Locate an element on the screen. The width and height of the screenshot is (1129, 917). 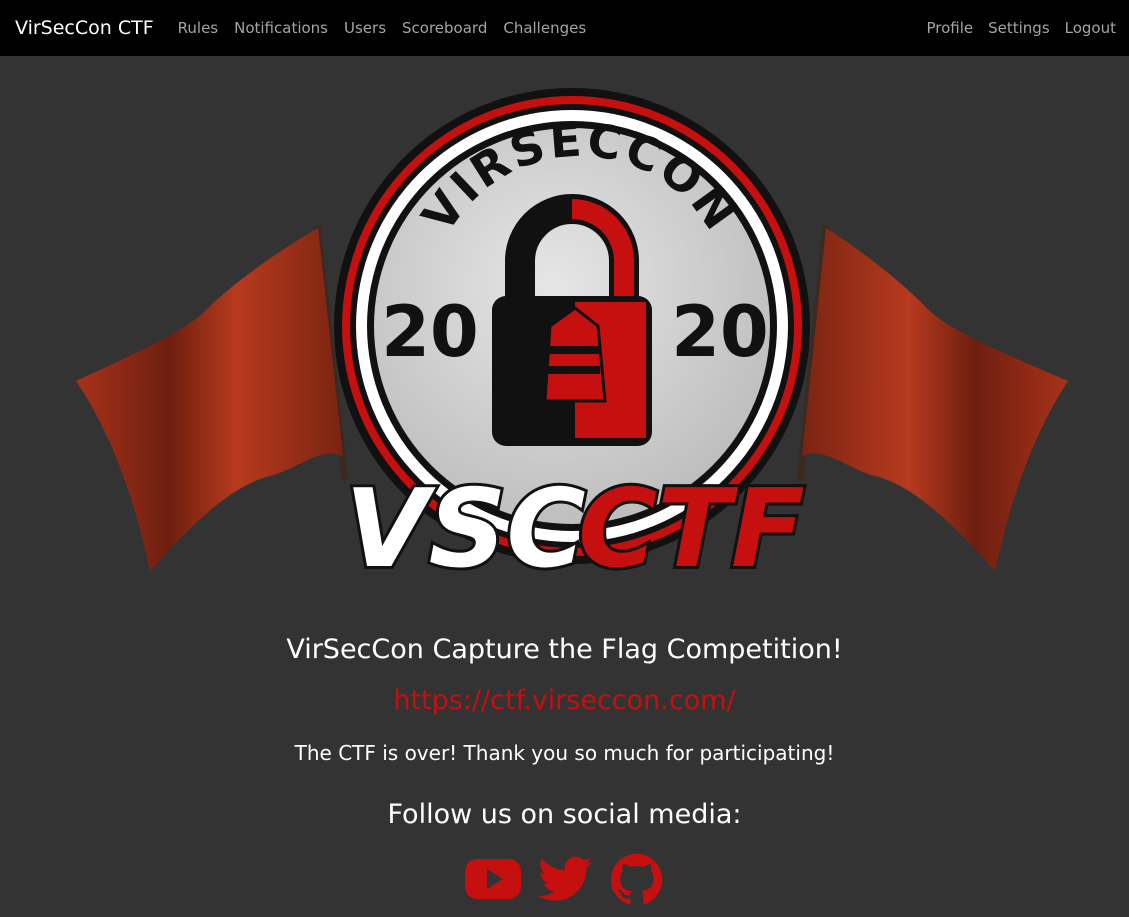
youtube-icon is located at coordinates (492, 879).